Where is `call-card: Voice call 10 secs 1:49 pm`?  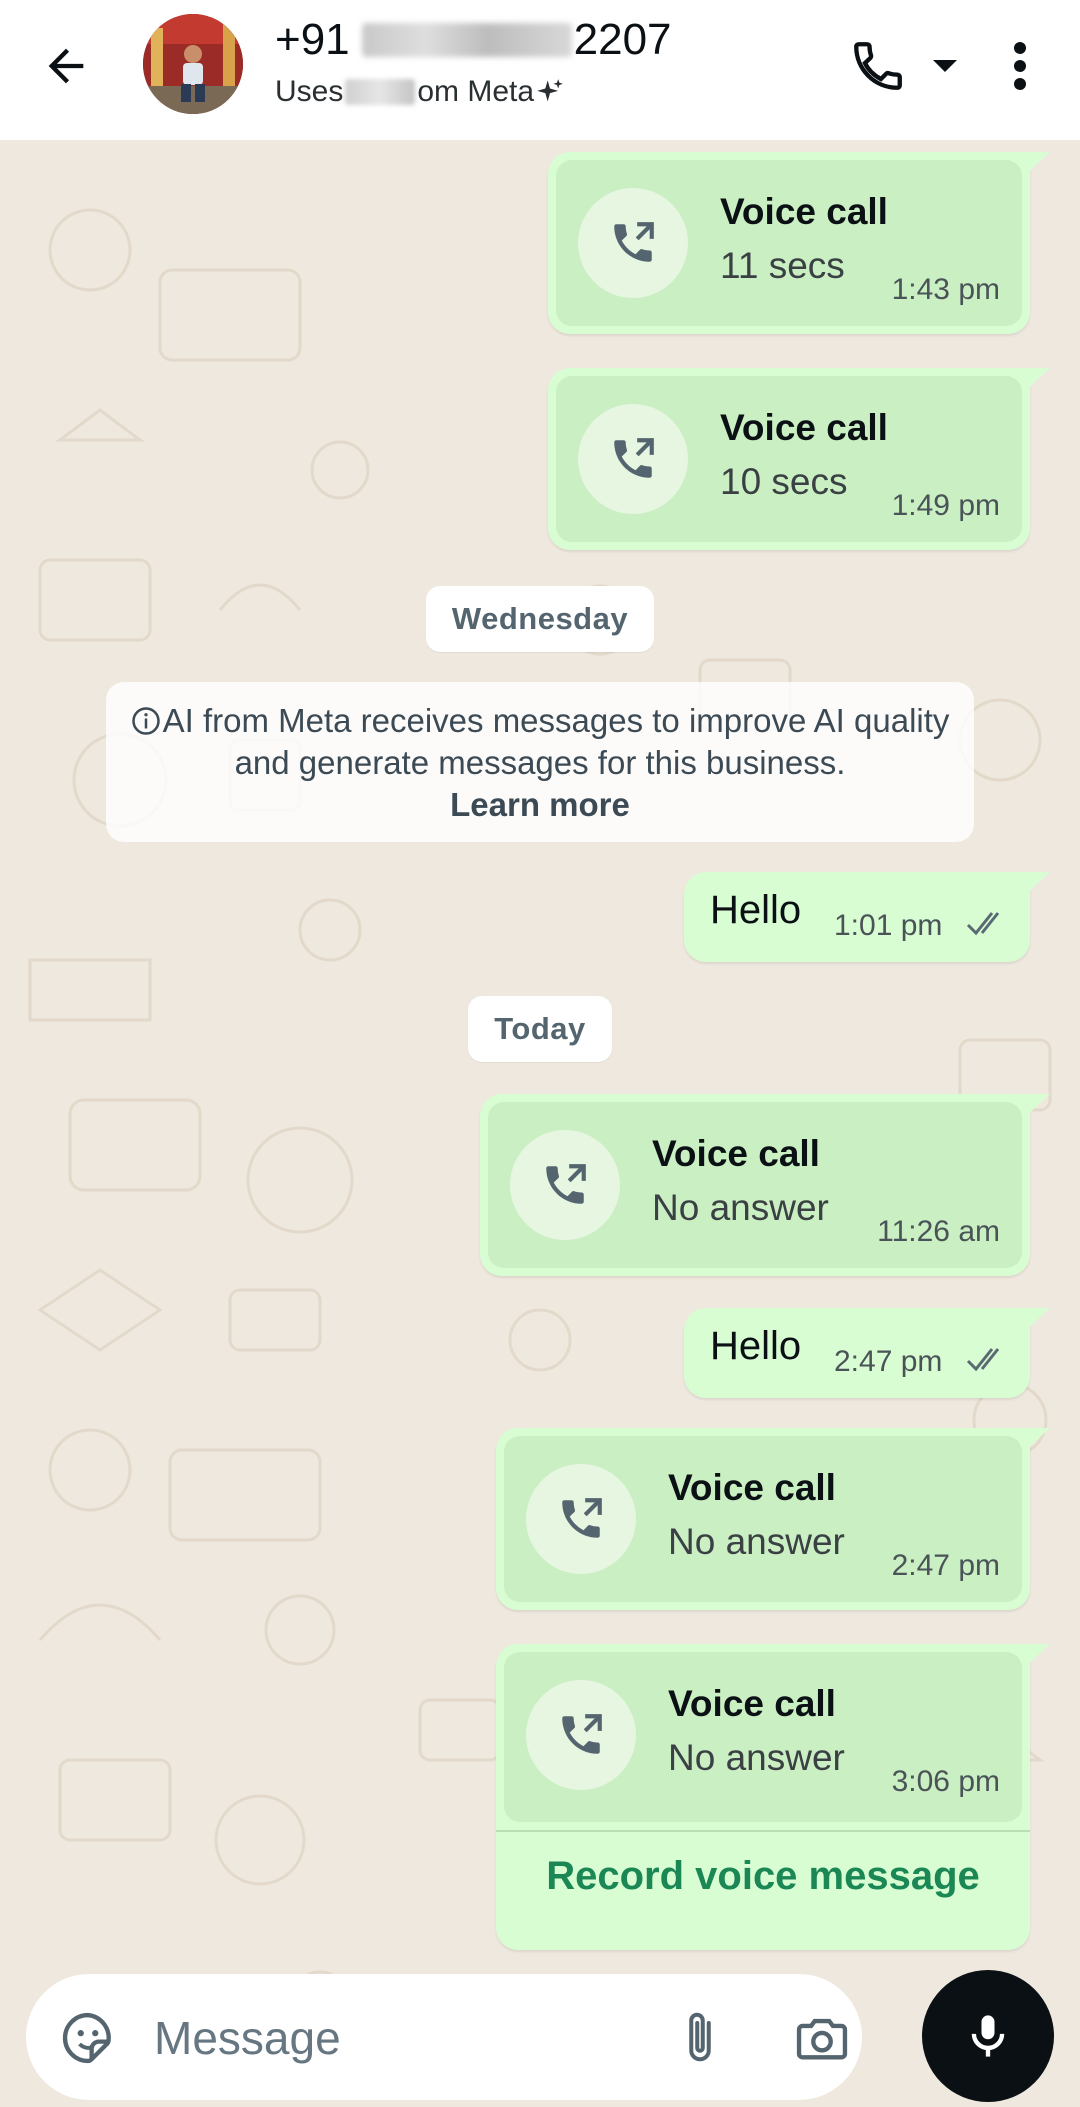
call-card: Voice call 10 secs 1:49 pm is located at coordinates (789, 459).